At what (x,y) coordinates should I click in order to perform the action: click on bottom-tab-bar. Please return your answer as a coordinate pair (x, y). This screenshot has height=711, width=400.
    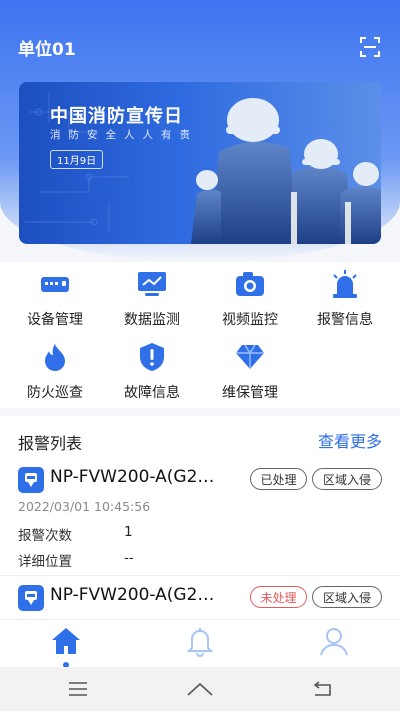
    Looking at the image, I should click on (200, 643).